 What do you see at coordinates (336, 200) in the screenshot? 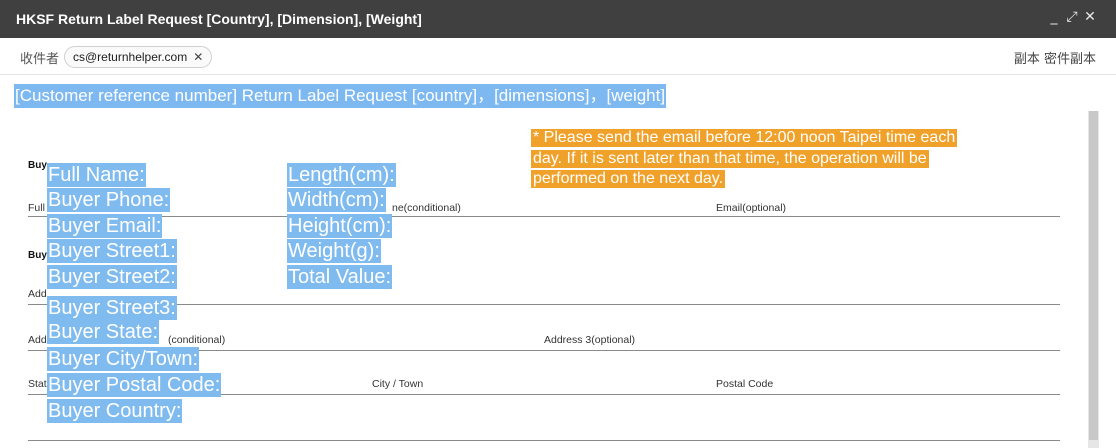
I see `width-field: Width(cm):` at bounding box center [336, 200].